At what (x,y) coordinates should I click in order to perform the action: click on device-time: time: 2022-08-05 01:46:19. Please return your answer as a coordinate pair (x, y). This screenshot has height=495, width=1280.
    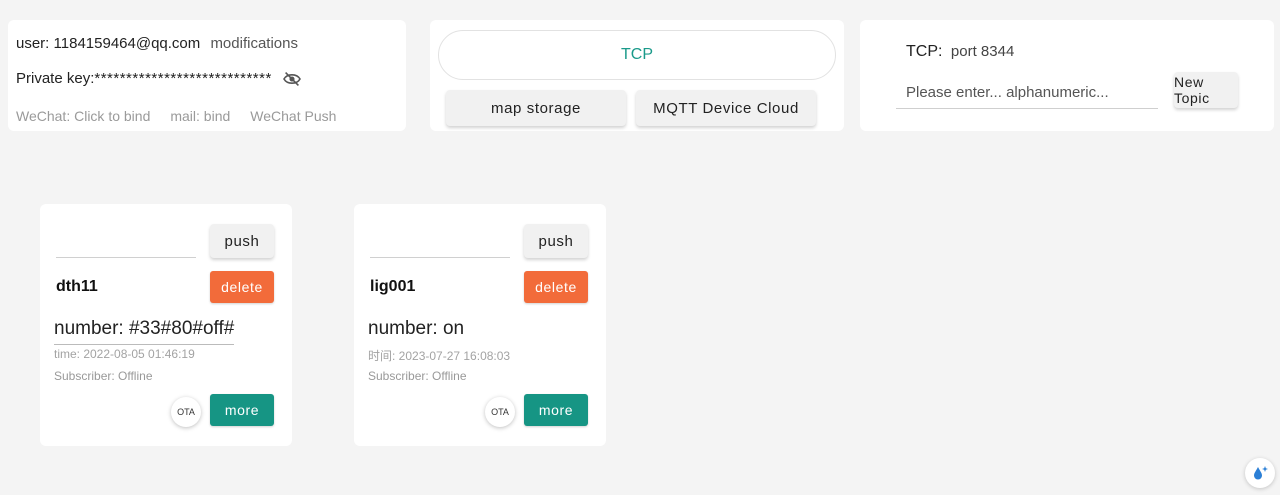
    Looking at the image, I should click on (124, 354).